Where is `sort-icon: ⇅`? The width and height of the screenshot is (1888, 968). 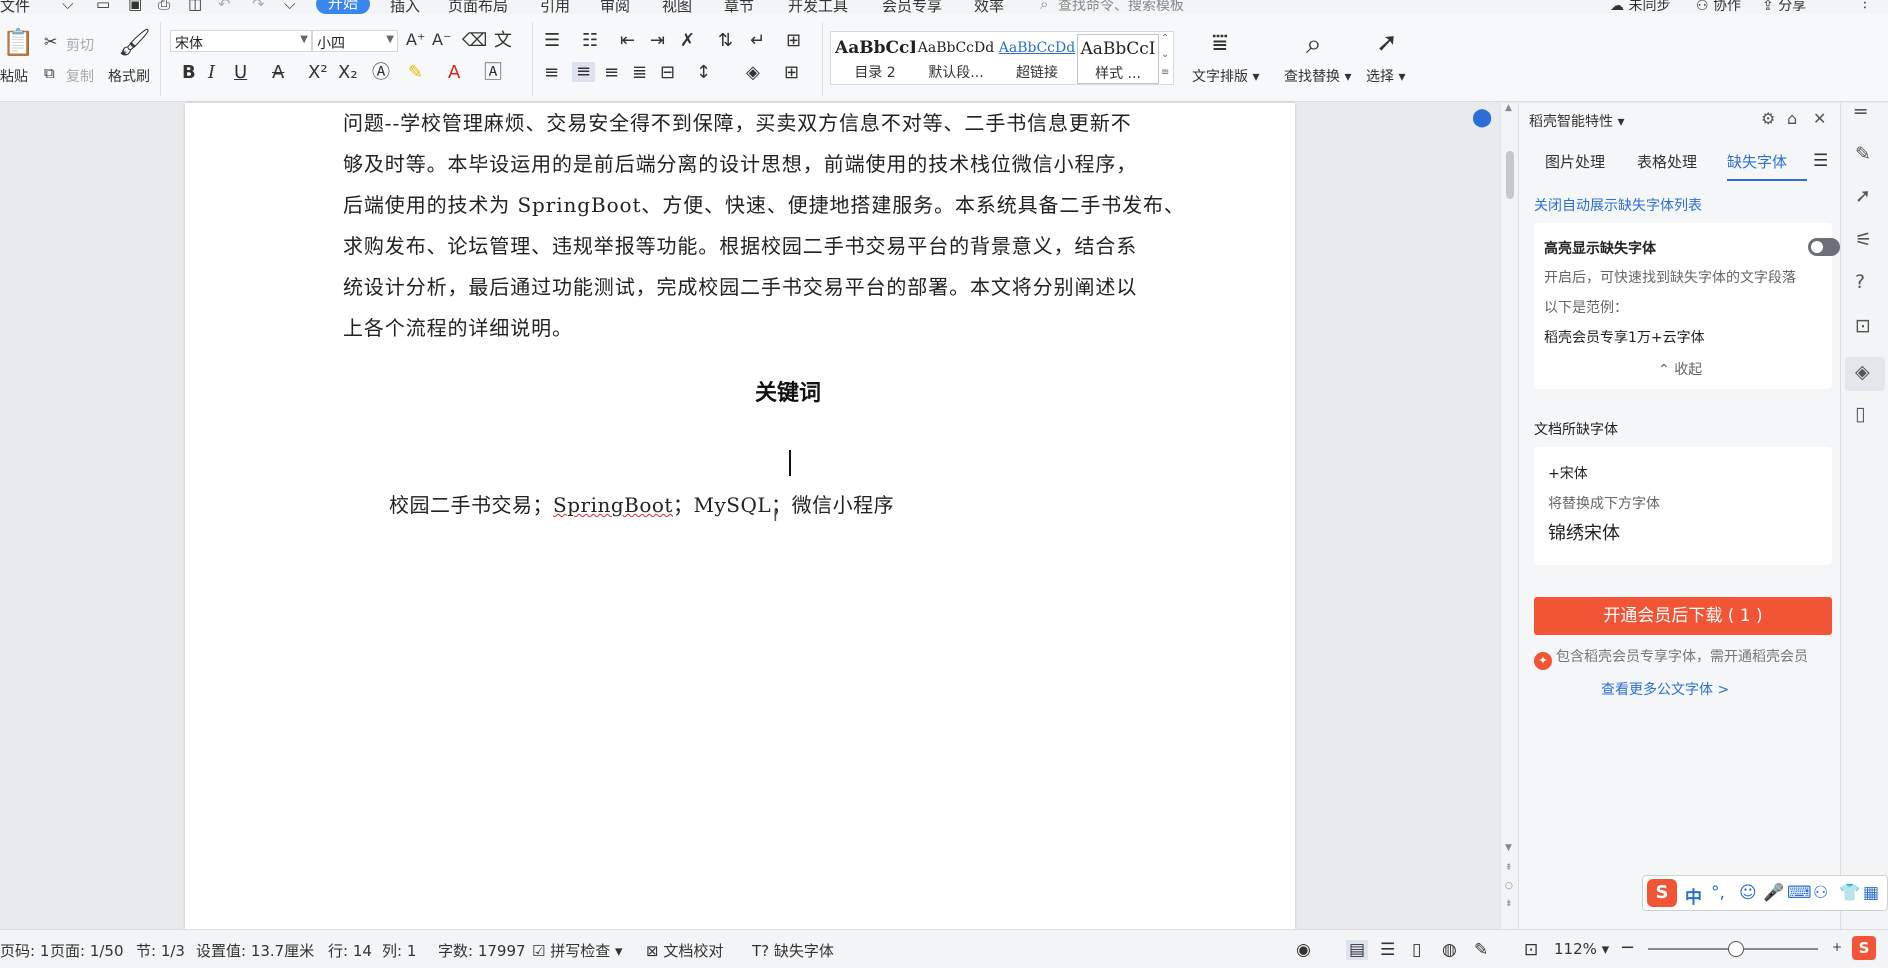
sort-icon: ⇅ is located at coordinates (725, 41).